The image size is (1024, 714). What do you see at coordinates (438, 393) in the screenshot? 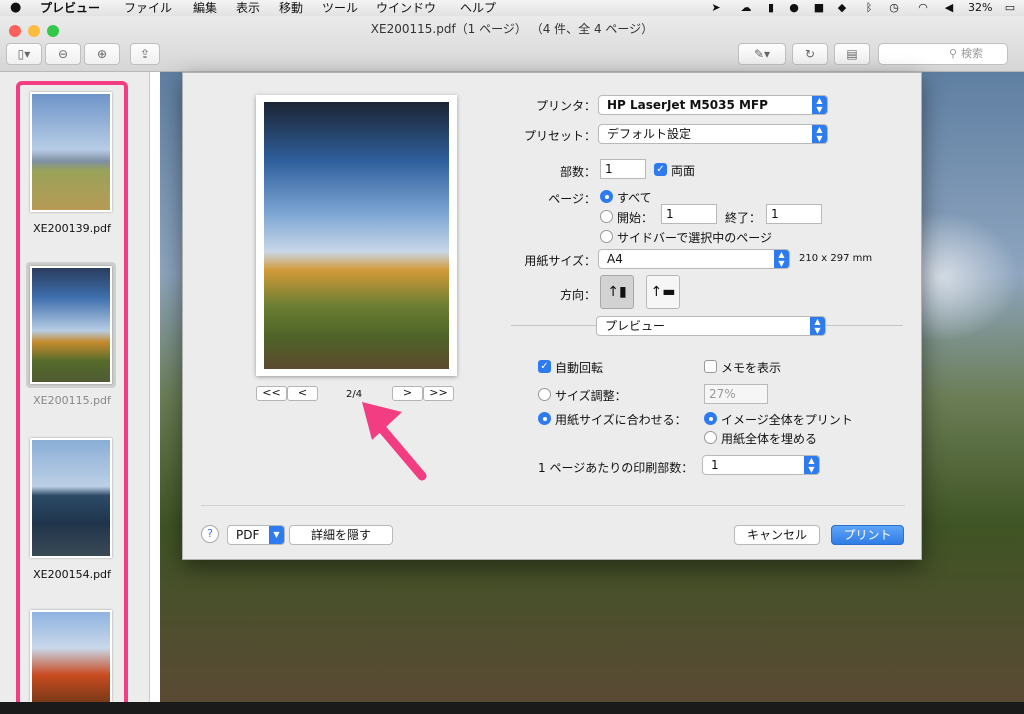
I see `last-page-button: >>` at bounding box center [438, 393].